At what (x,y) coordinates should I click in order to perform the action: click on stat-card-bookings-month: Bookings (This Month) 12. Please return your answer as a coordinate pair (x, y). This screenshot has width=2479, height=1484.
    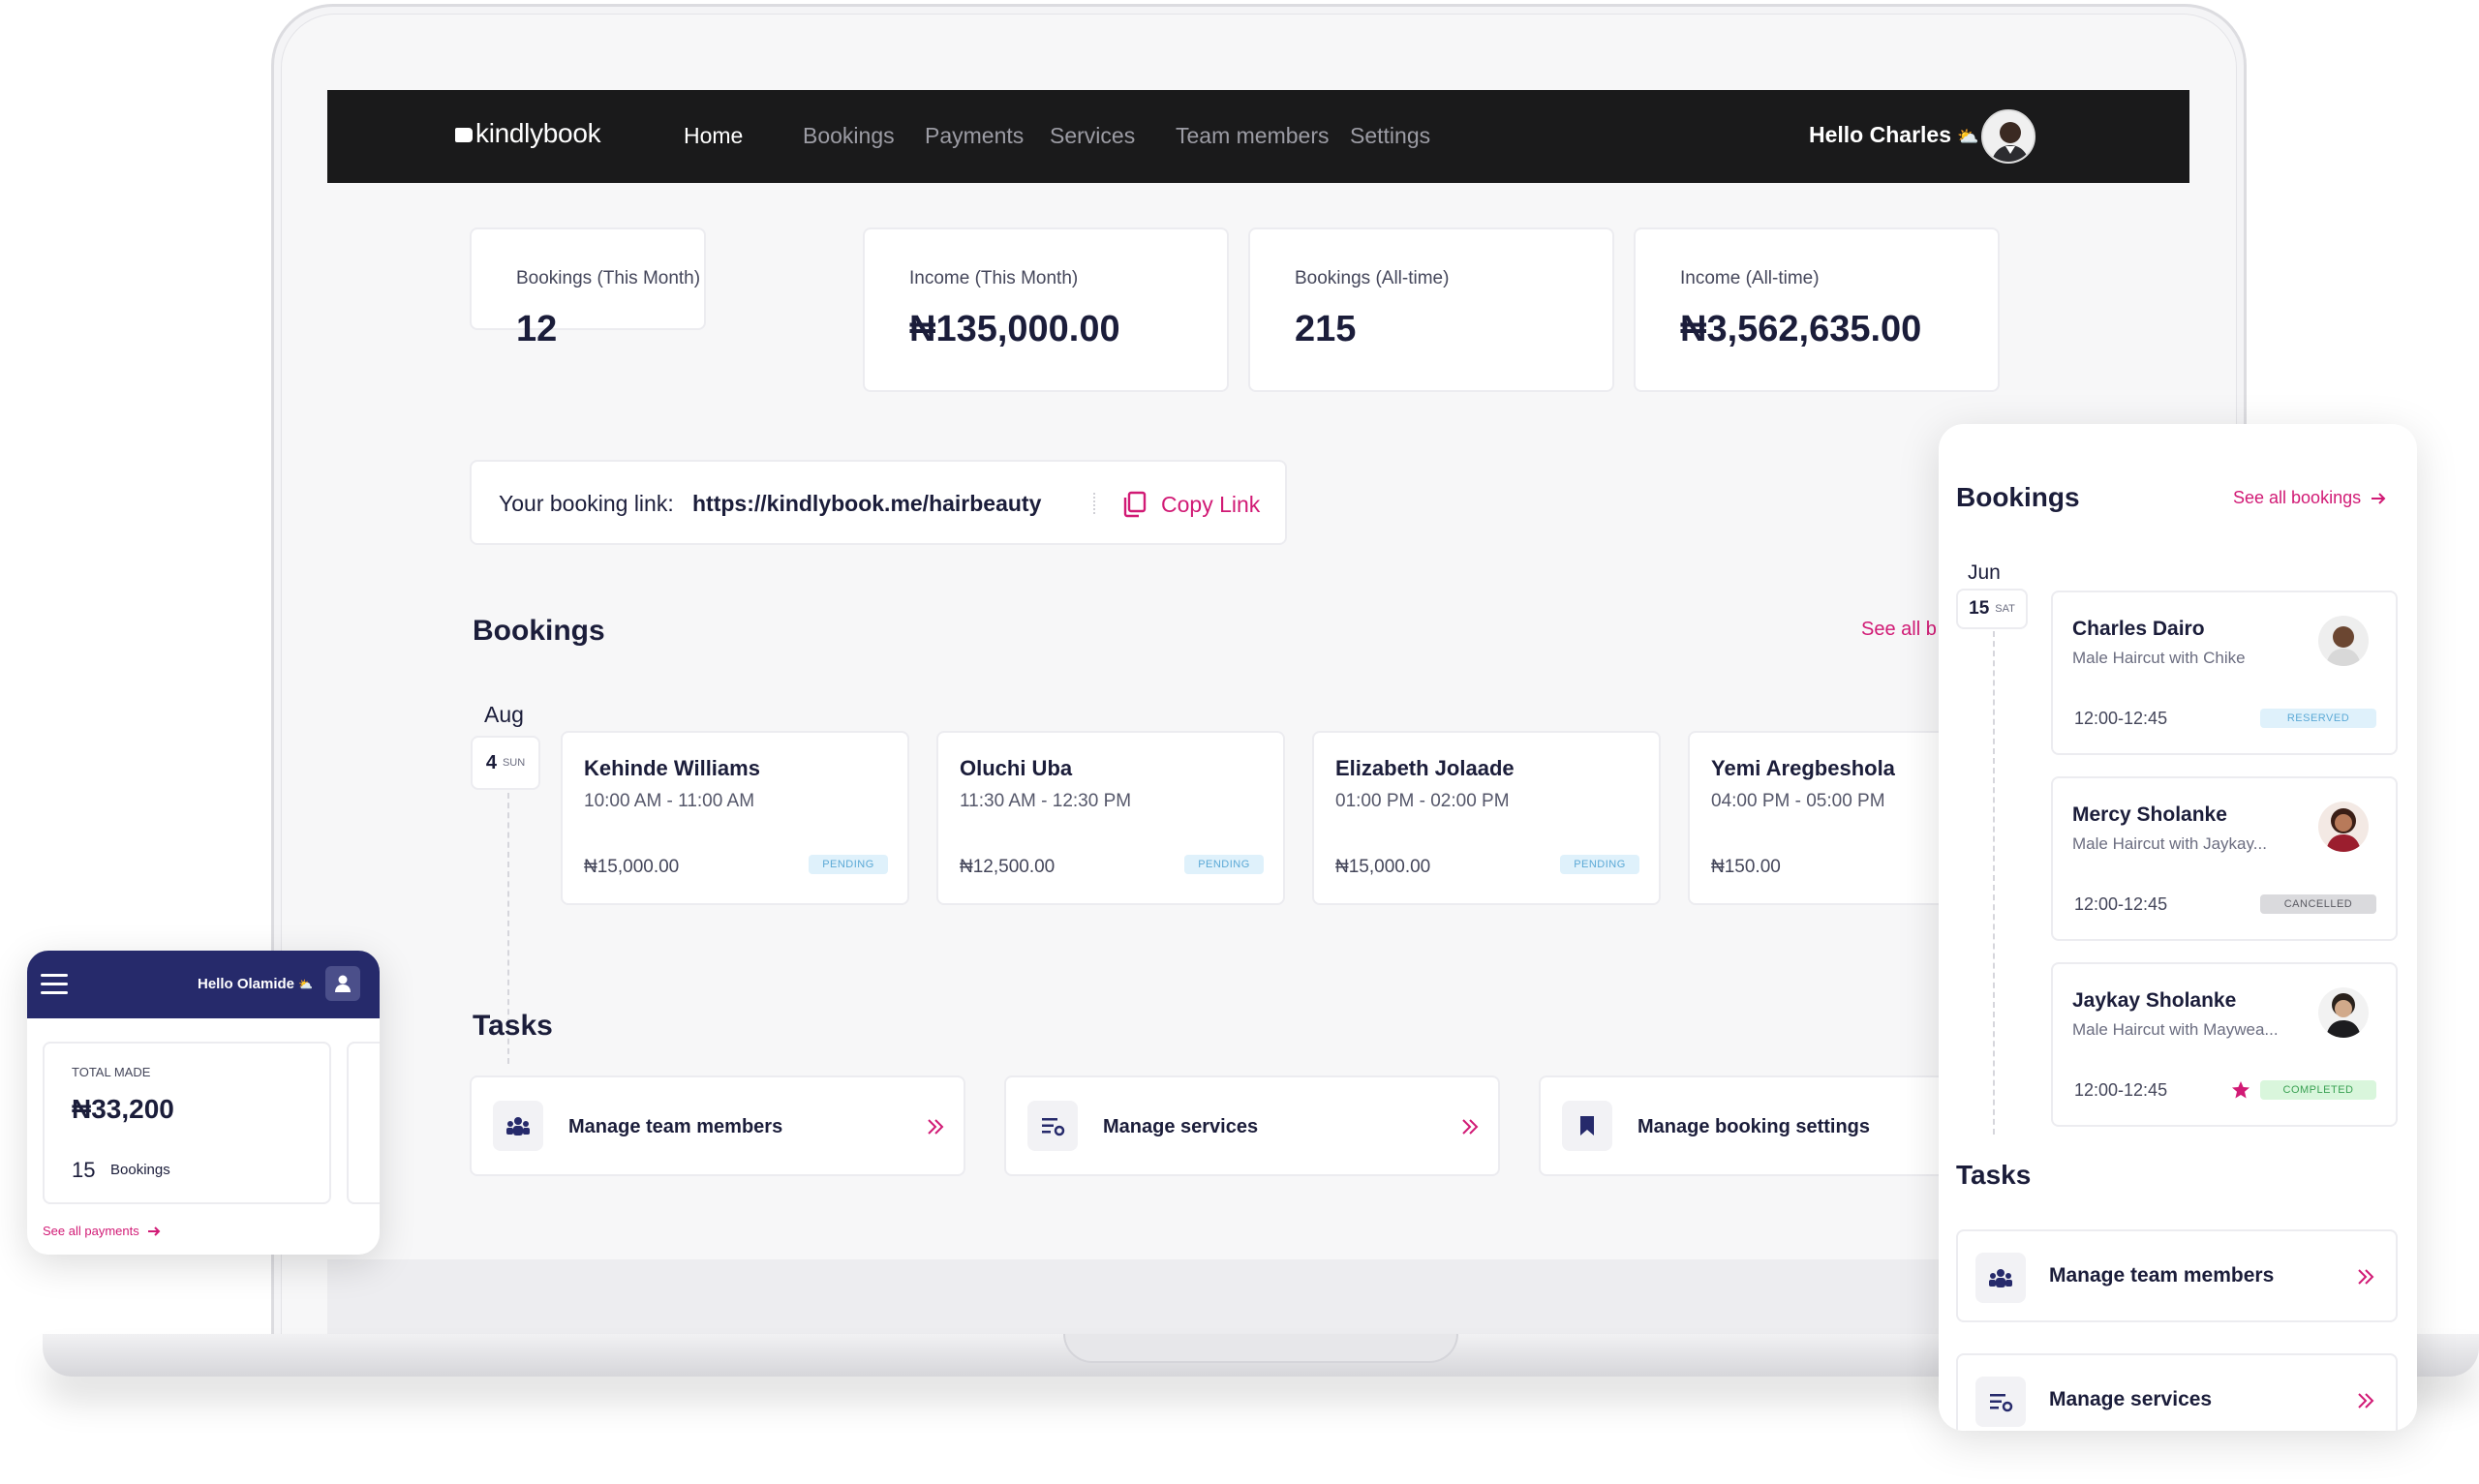
    Looking at the image, I should click on (588, 288).